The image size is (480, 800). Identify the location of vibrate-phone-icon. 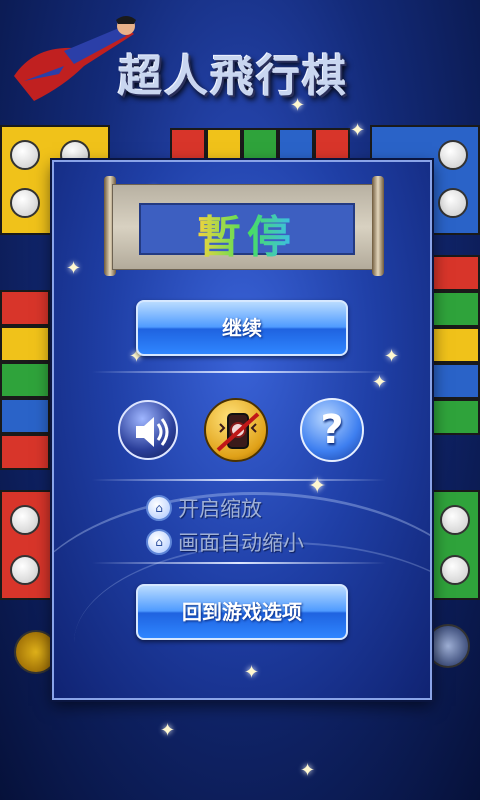
(238, 432).